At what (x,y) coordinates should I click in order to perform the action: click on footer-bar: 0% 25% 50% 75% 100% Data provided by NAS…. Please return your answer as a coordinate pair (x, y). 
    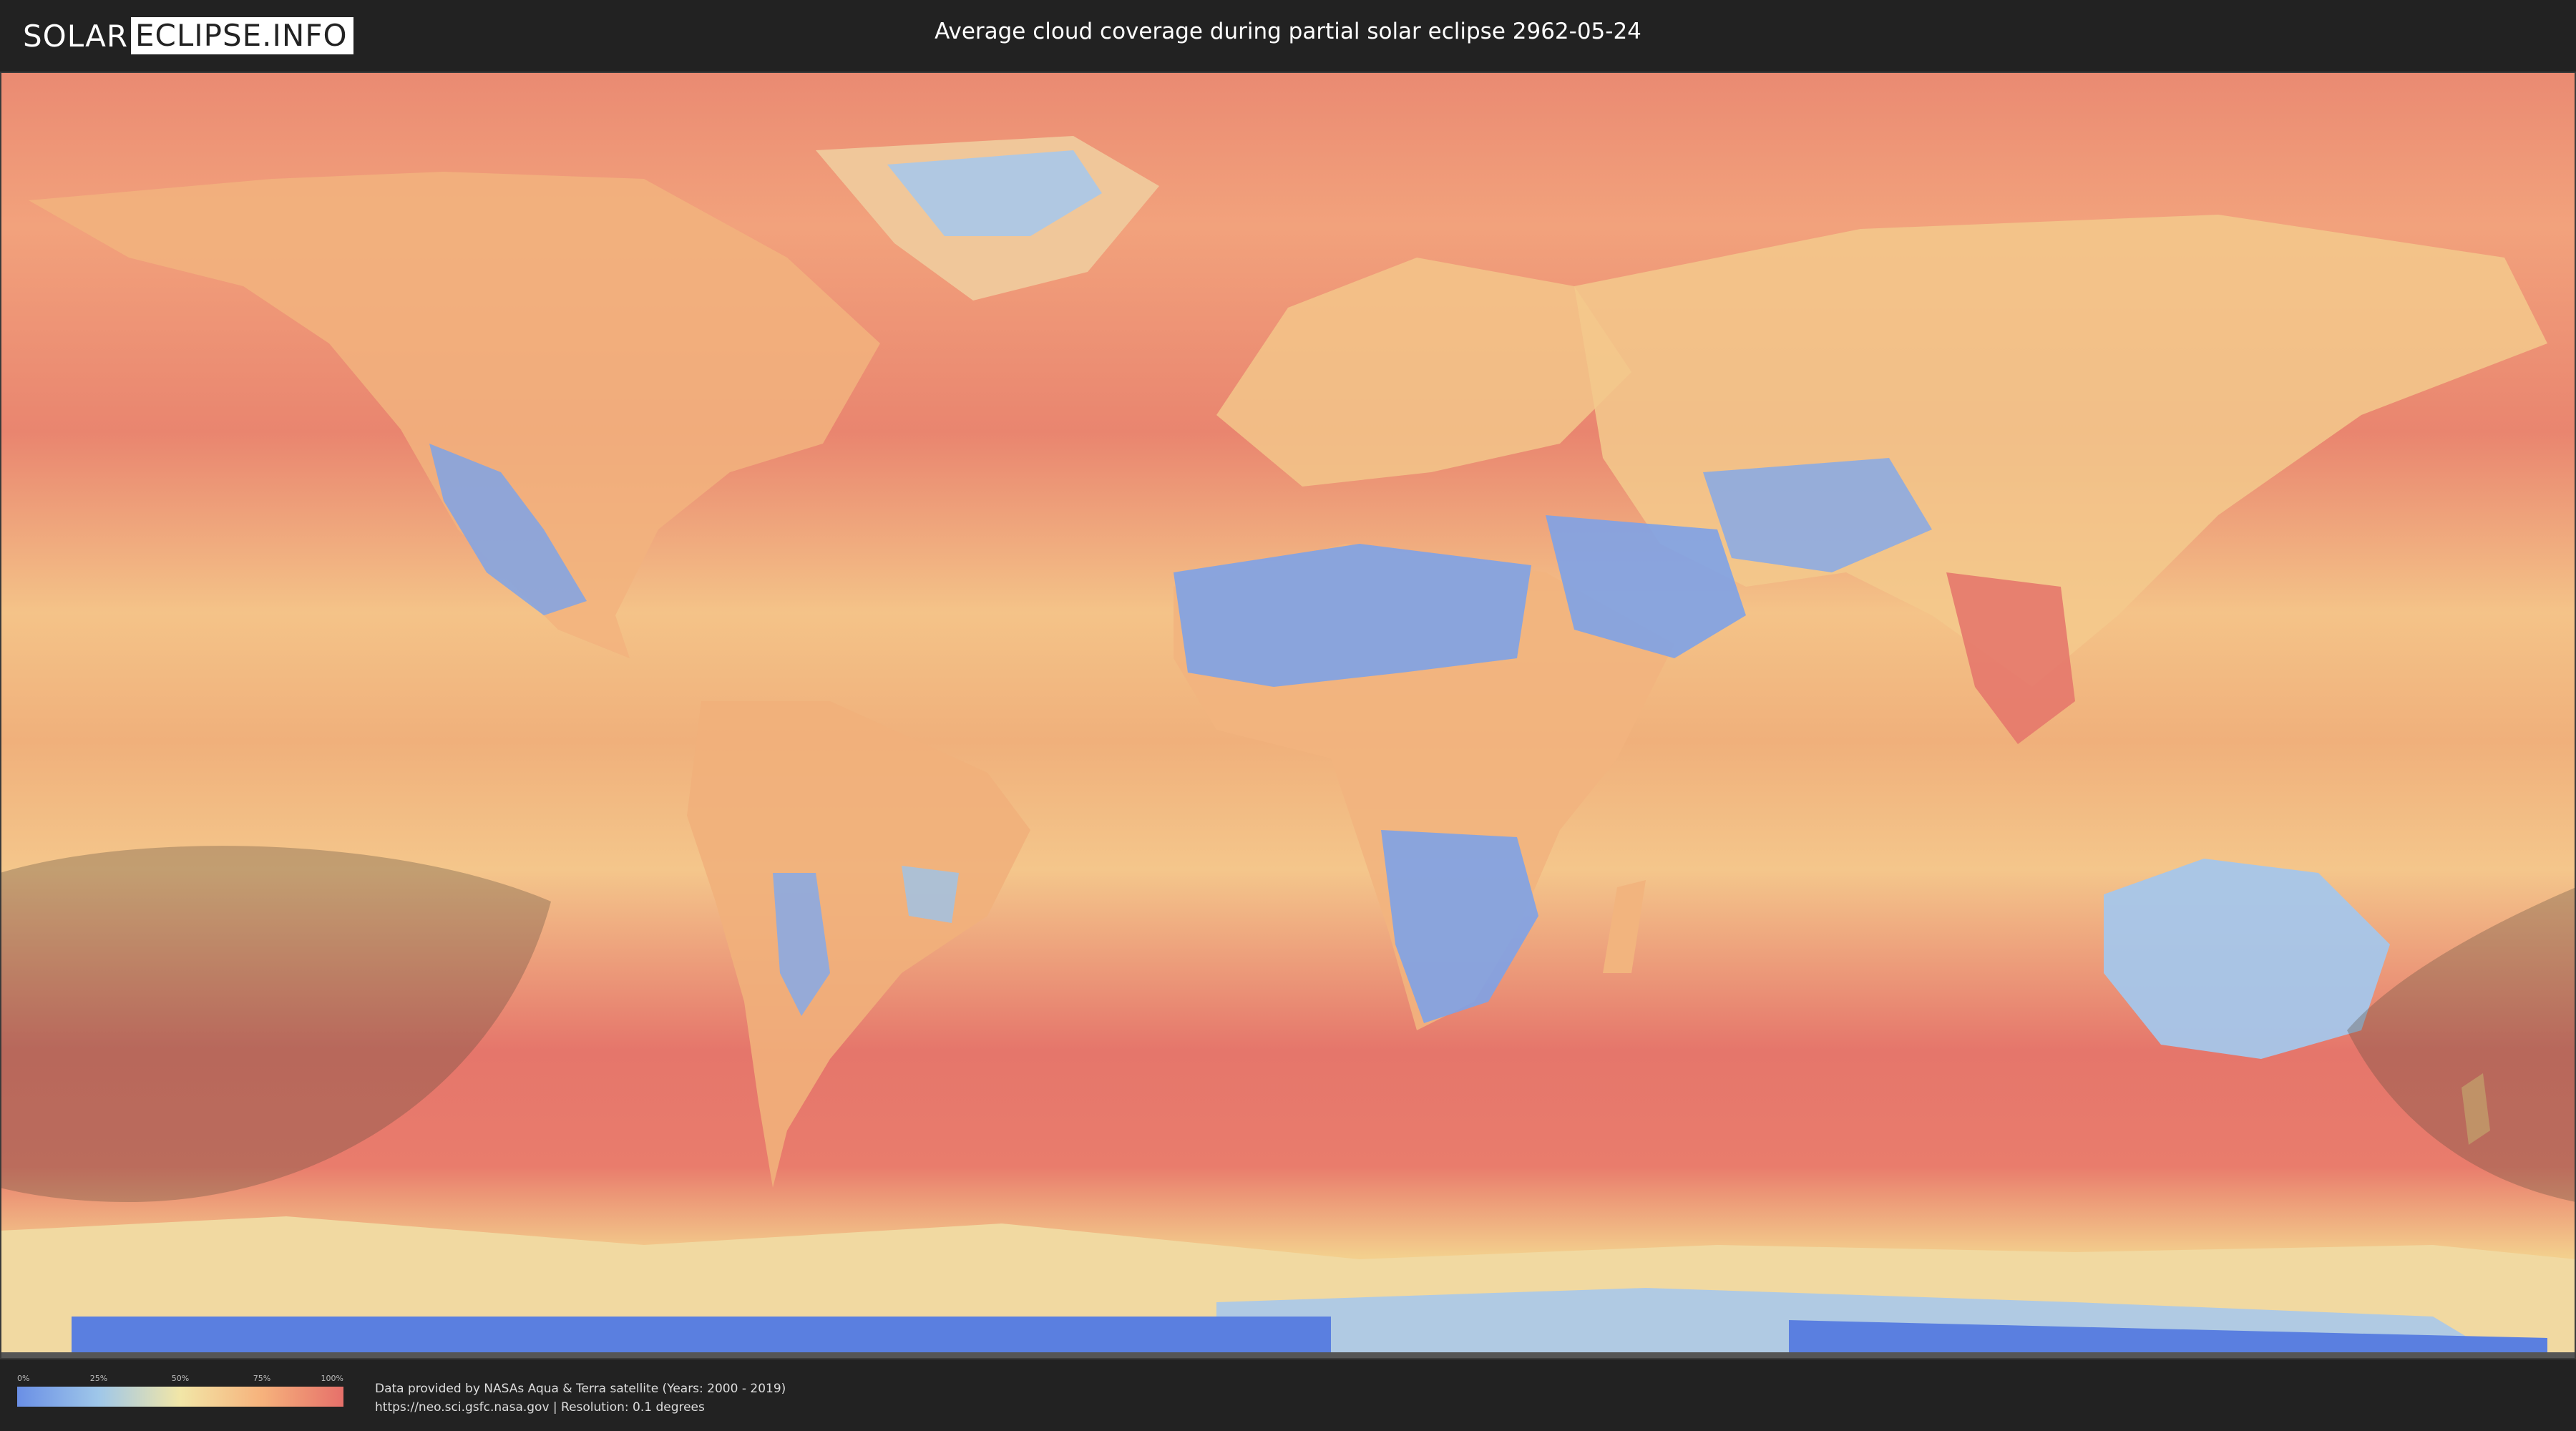
    Looking at the image, I should click on (1288, 1395).